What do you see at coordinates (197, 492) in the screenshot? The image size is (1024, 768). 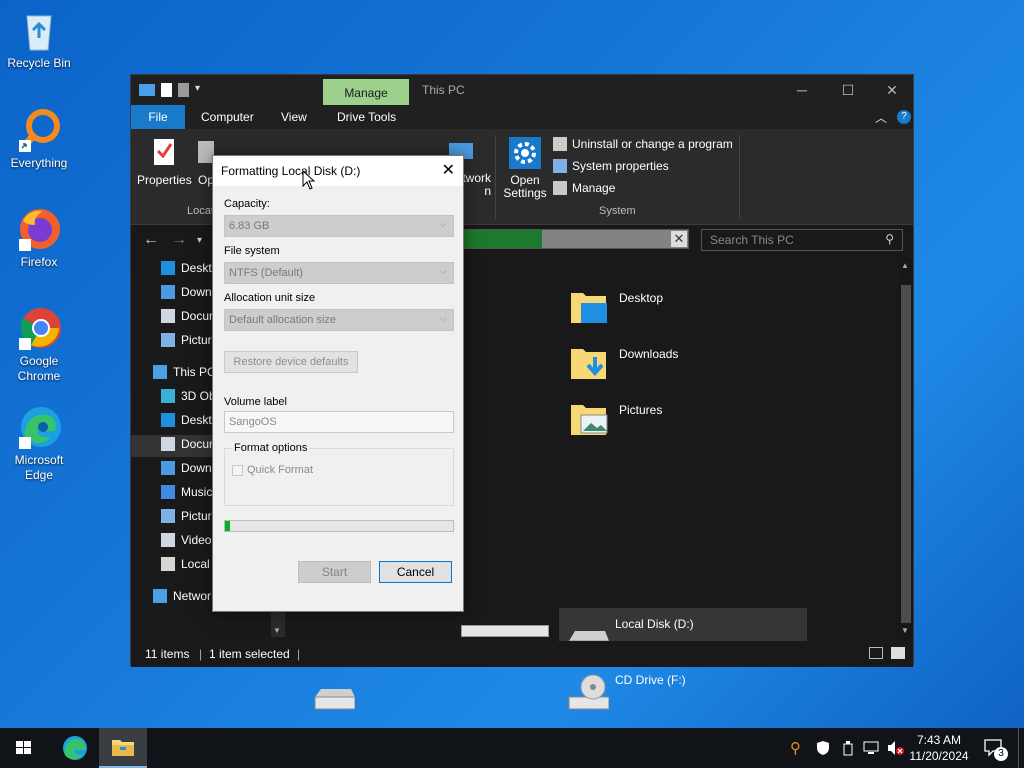 I see `nav-item-label: Music` at bounding box center [197, 492].